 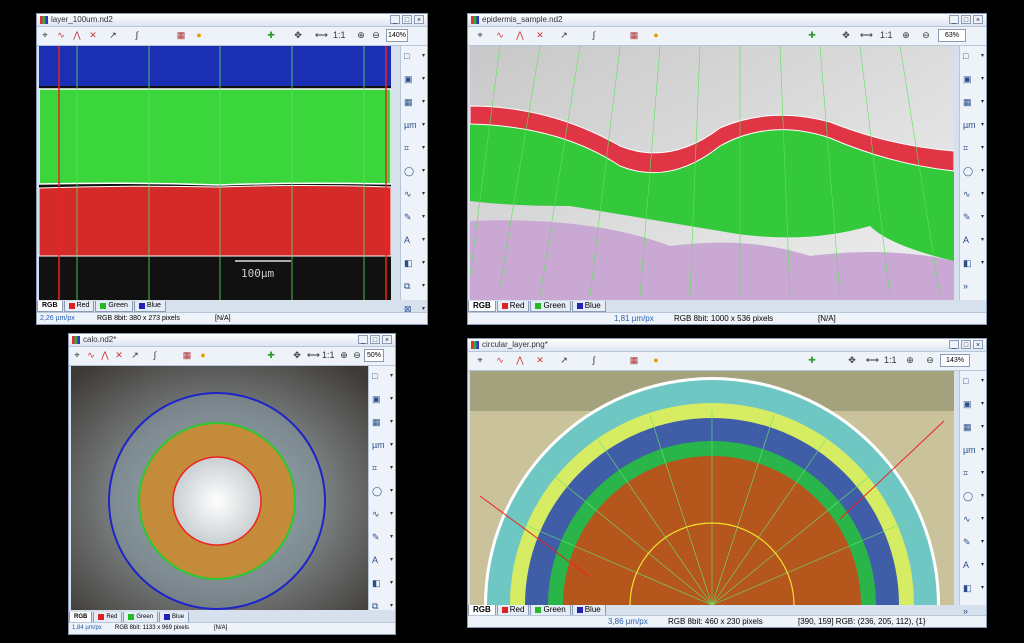 I want to click on title-bar: epidermis_sample.nd2 _ □ ×, so click(x=727, y=20).